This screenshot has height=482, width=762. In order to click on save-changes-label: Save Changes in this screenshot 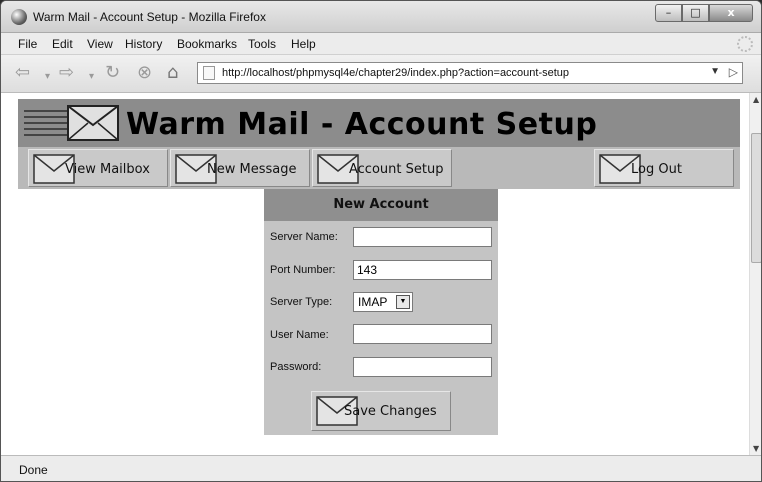, I will do `click(390, 411)`.